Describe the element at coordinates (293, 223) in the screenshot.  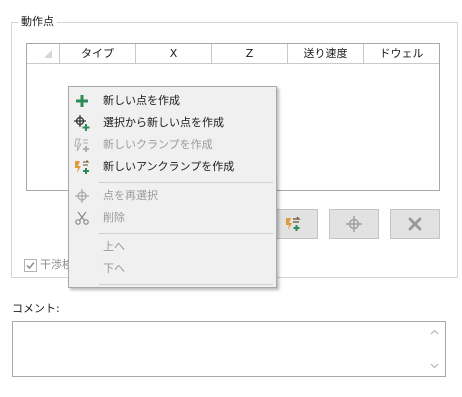
I see `new-anchor-clamp-icon` at that location.